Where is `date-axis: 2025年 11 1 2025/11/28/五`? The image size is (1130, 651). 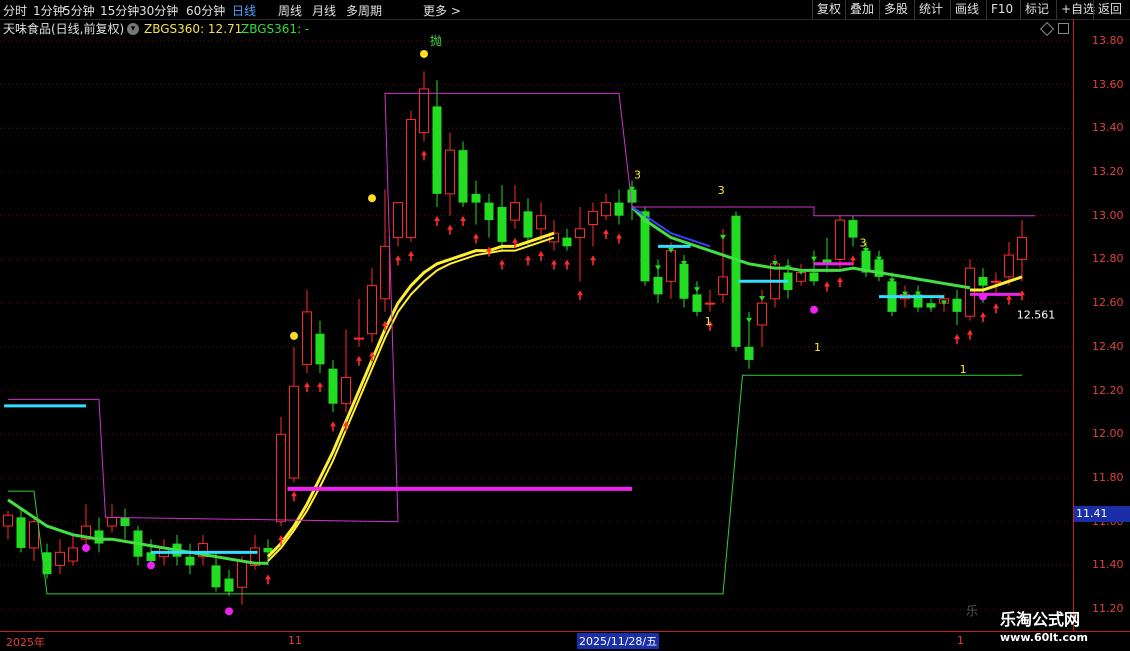
date-axis: 2025年 11 1 2025/11/28/五 is located at coordinates (565, 641).